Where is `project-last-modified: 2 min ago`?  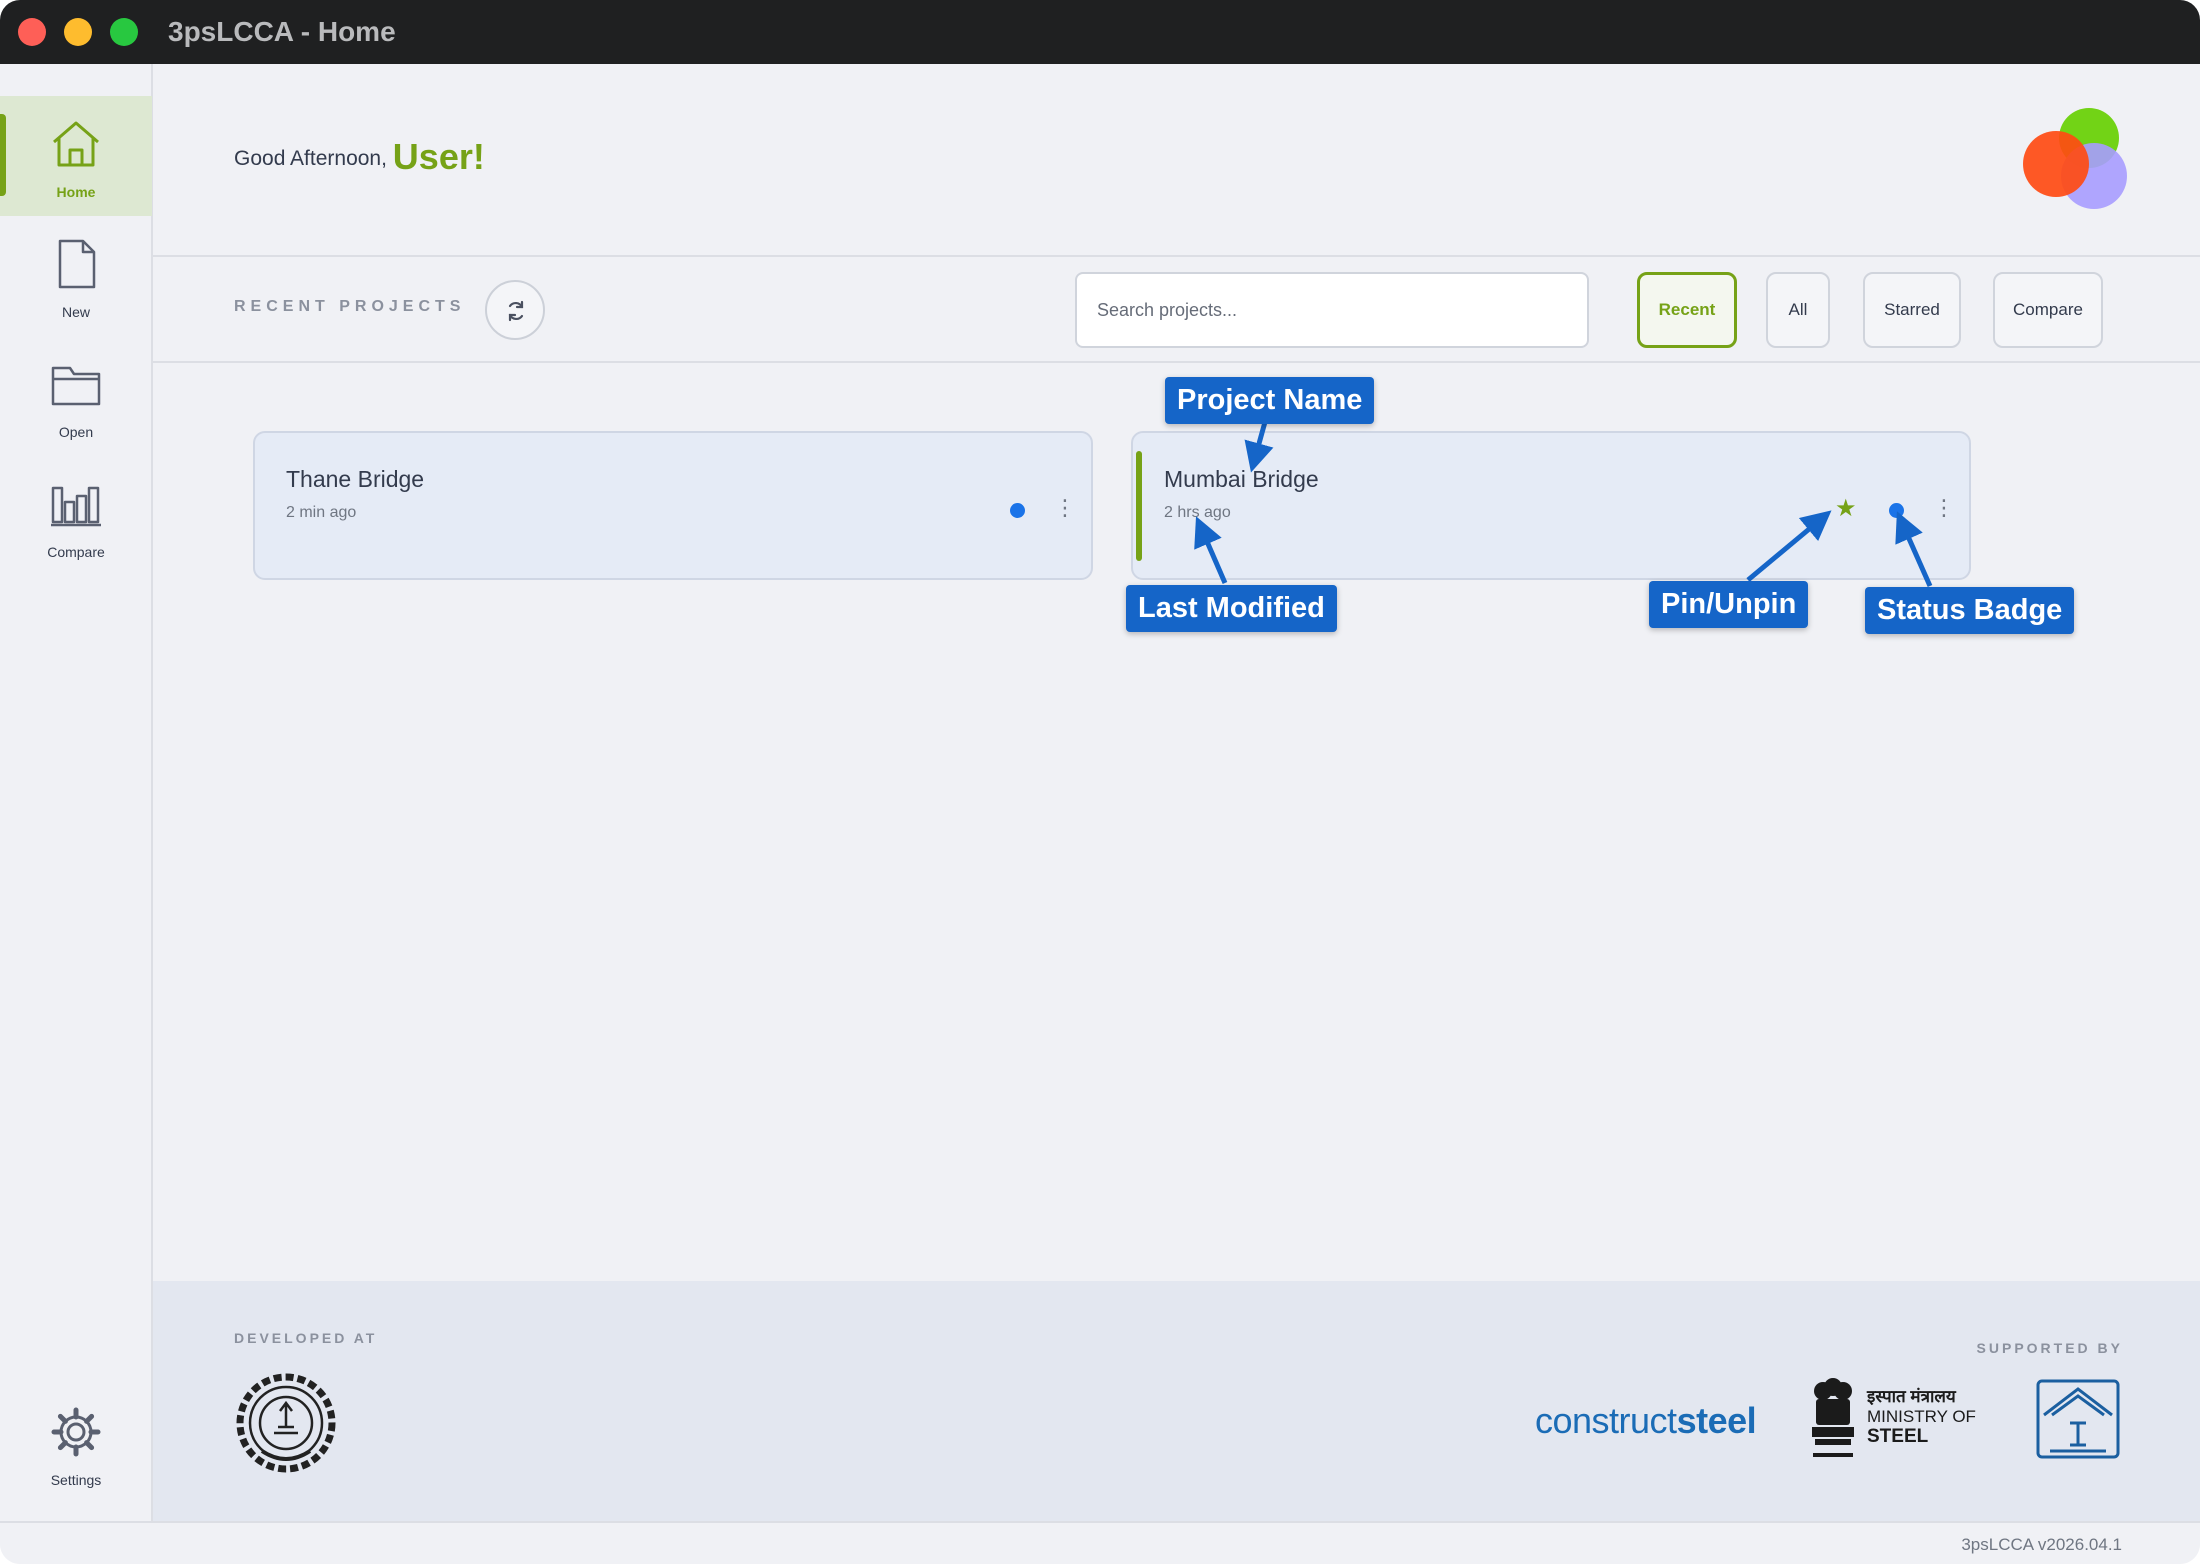
project-last-modified: 2 min ago is located at coordinates (321, 512).